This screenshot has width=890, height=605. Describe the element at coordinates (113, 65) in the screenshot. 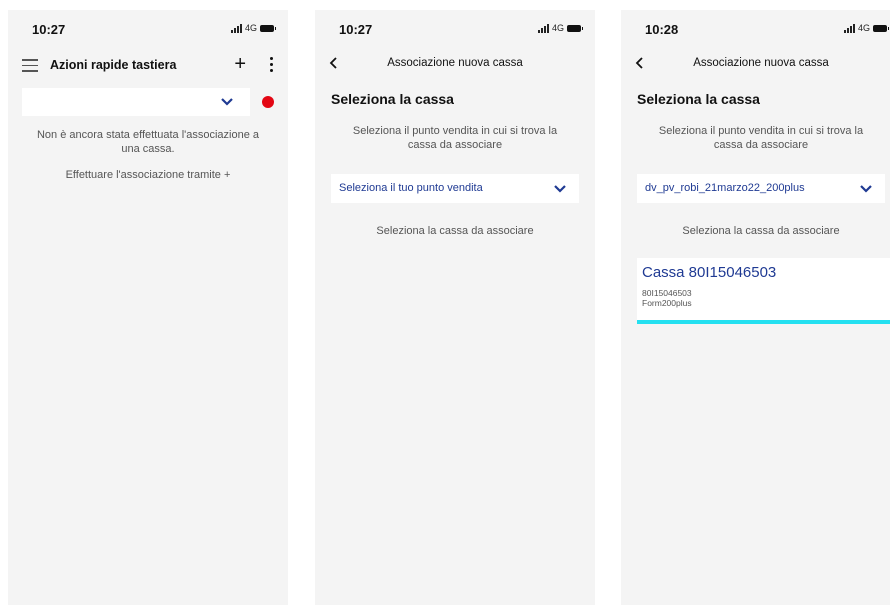

I see `page-title: Azioni rapide tastiera` at that location.